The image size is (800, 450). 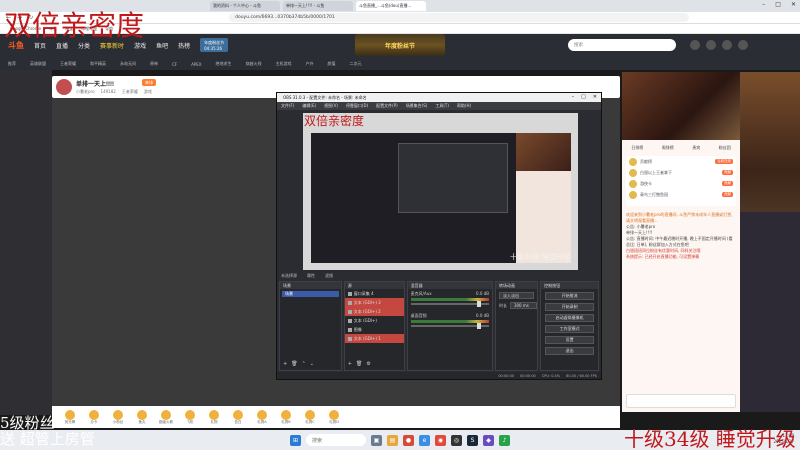 What do you see at coordinates (245, 6) in the screenshot?
I see `browser-tab: 我的资料 - 个人中心 - 斗鱼` at bounding box center [245, 6].